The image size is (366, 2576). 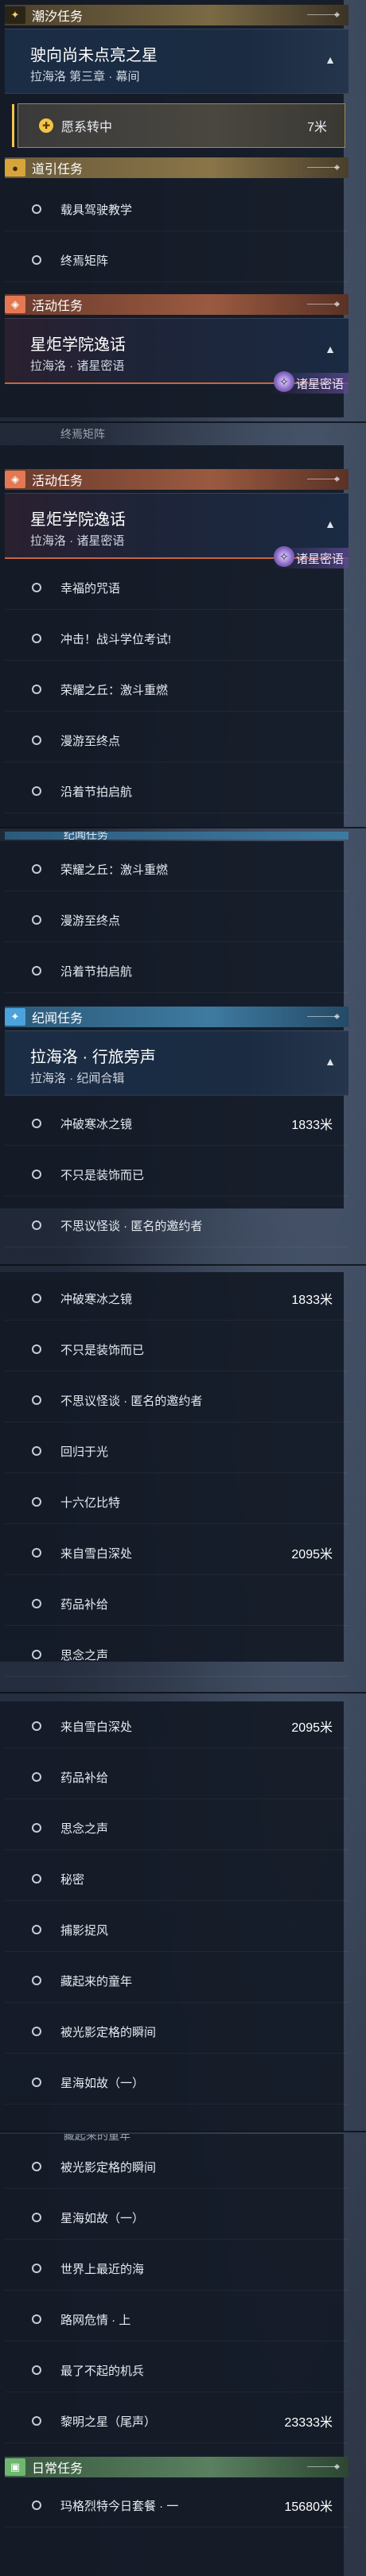 What do you see at coordinates (176, 1930) in the screenshot?
I see `quest-item: 捕影捉风` at bounding box center [176, 1930].